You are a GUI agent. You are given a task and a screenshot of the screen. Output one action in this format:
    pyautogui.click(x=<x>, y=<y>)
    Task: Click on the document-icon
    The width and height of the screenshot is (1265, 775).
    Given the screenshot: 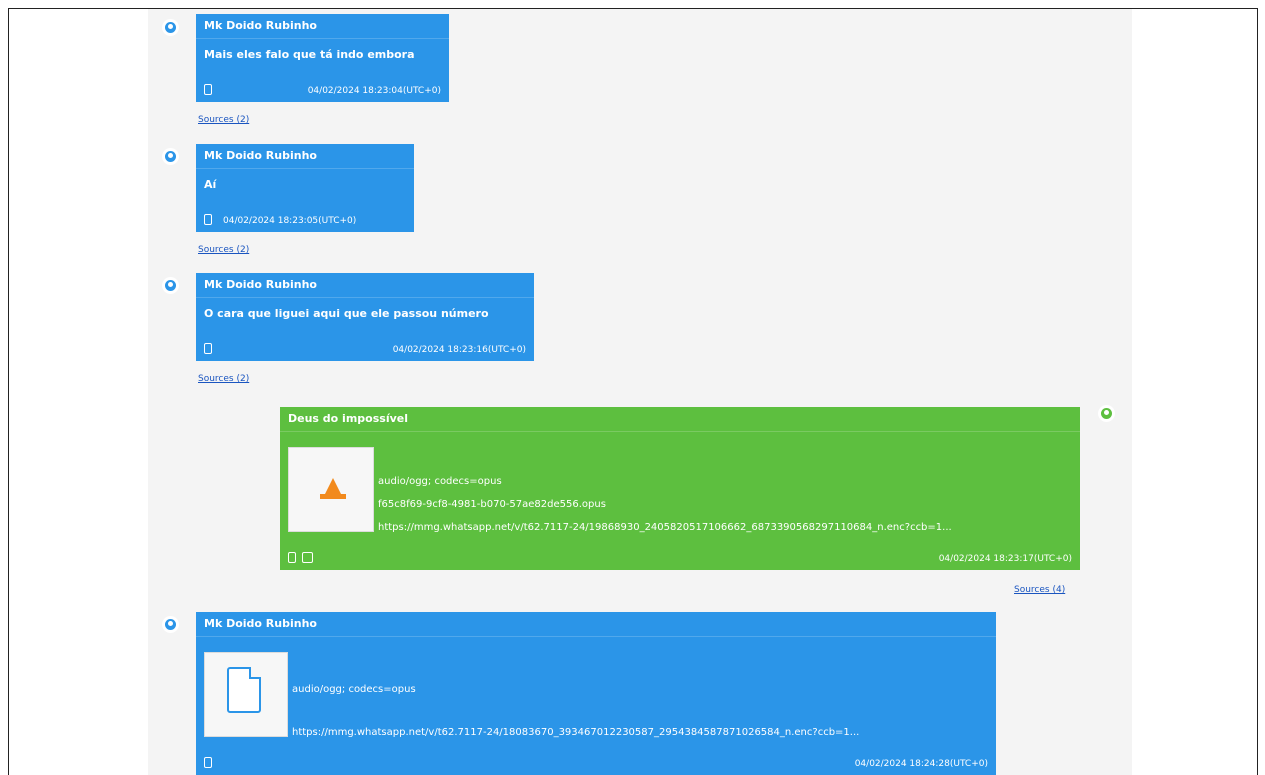 What is the action you would take?
    pyautogui.click(x=246, y=694)
    